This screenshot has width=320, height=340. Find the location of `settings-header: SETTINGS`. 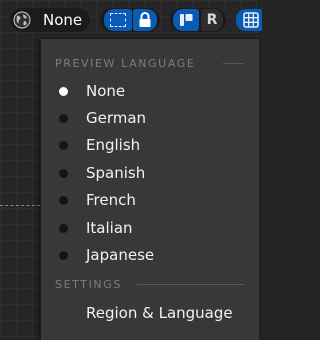

settings-header: SETTINGS is located at coordinates (88, 284).